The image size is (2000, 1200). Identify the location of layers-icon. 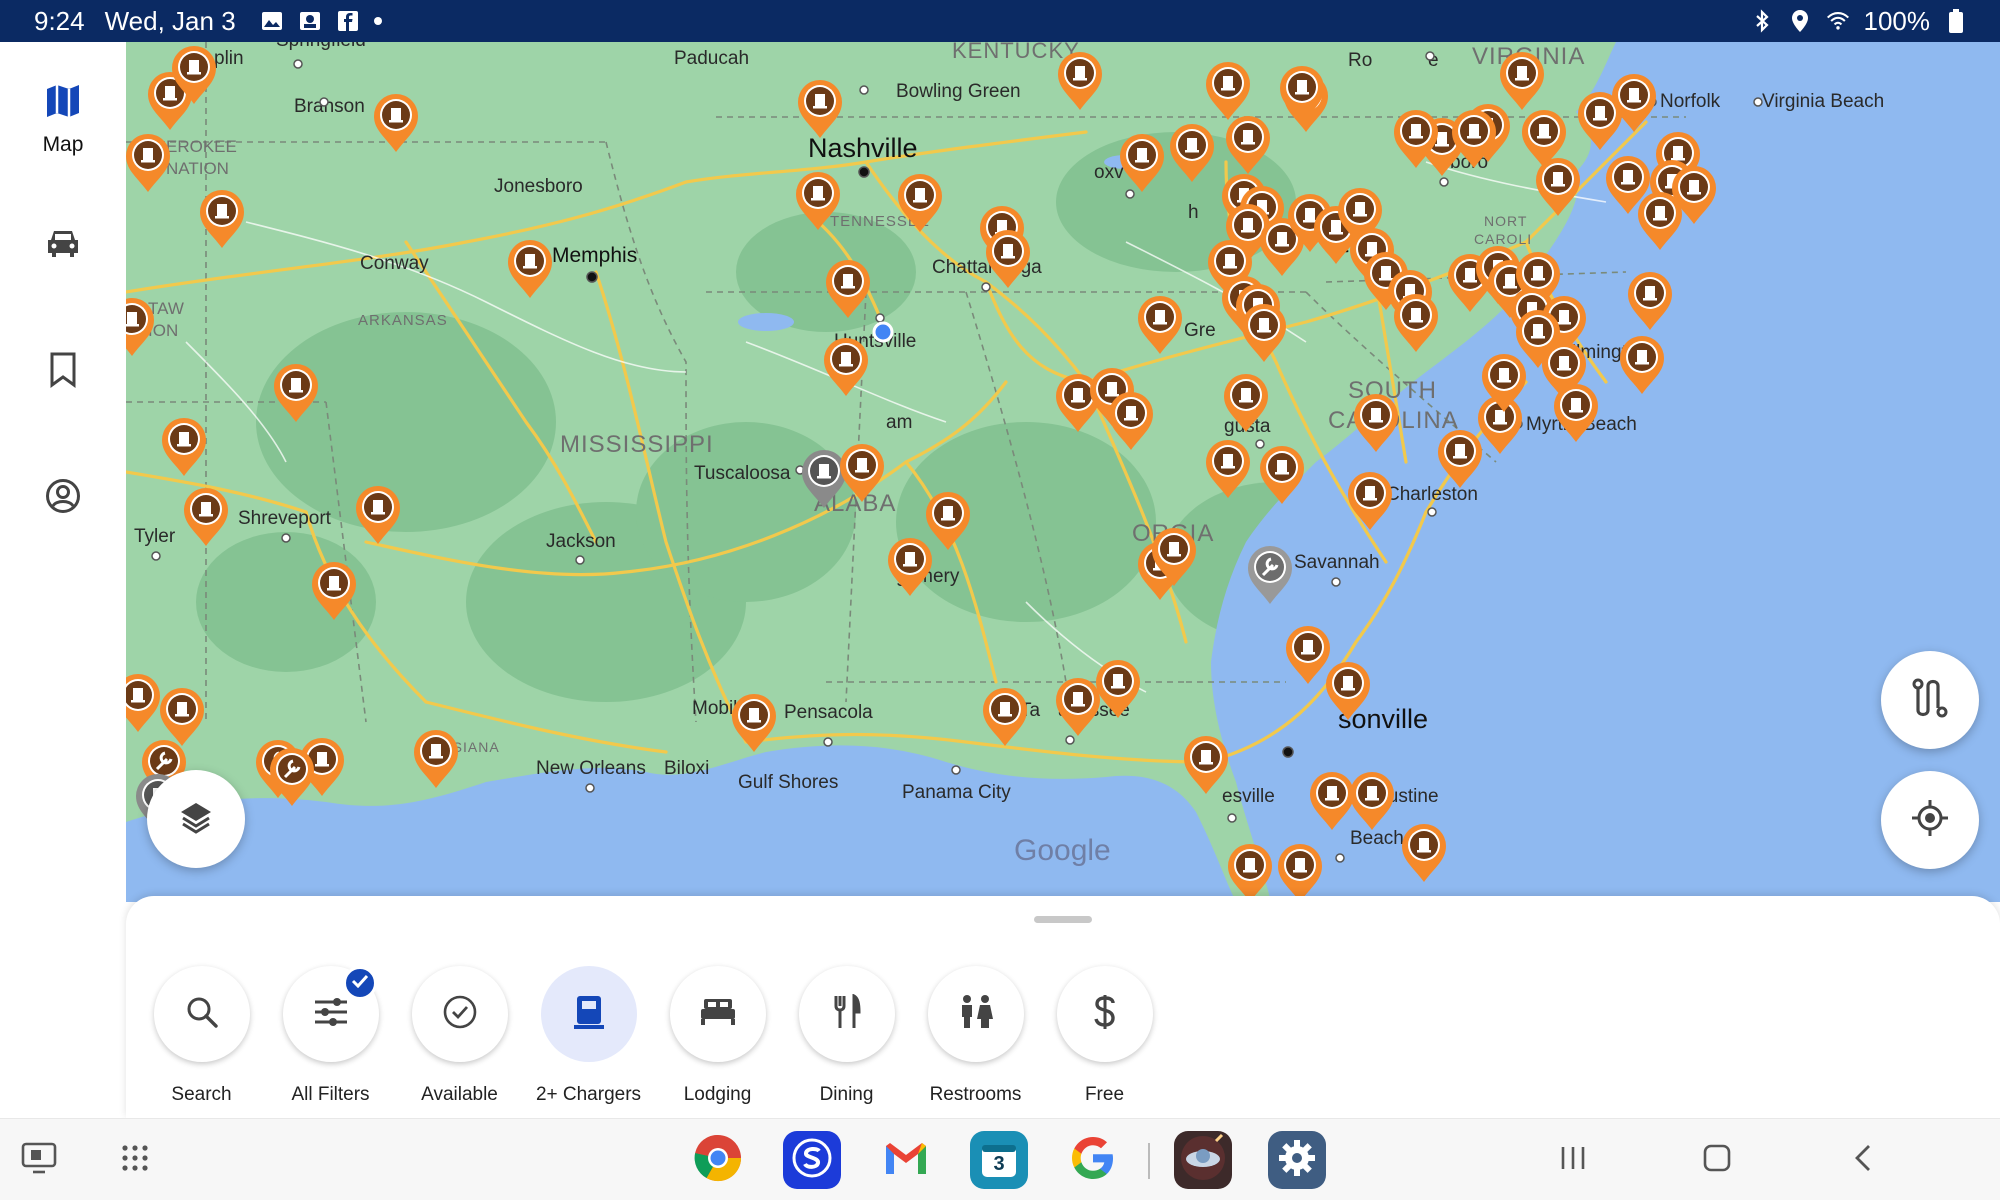
(196, 819).